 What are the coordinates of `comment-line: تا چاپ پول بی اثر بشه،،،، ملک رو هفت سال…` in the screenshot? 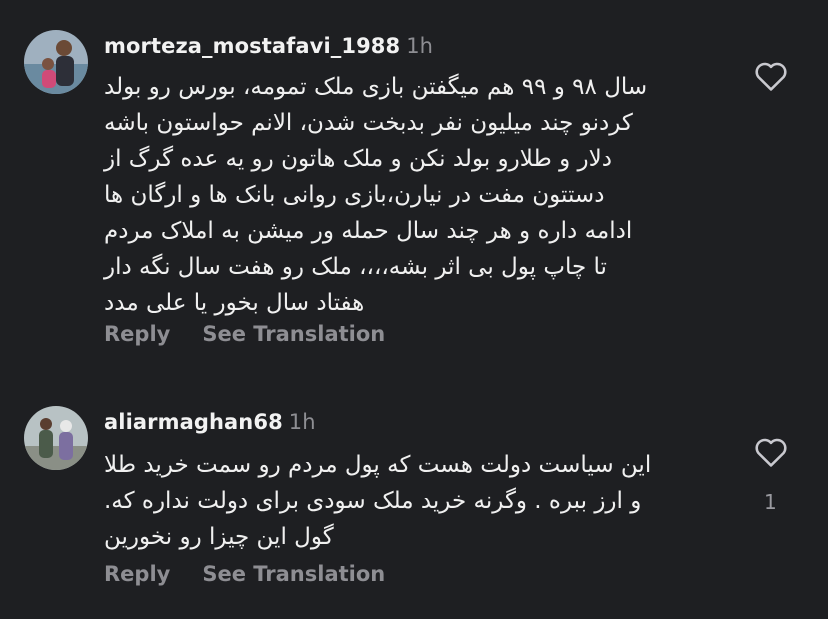 It's located at (355, 267).